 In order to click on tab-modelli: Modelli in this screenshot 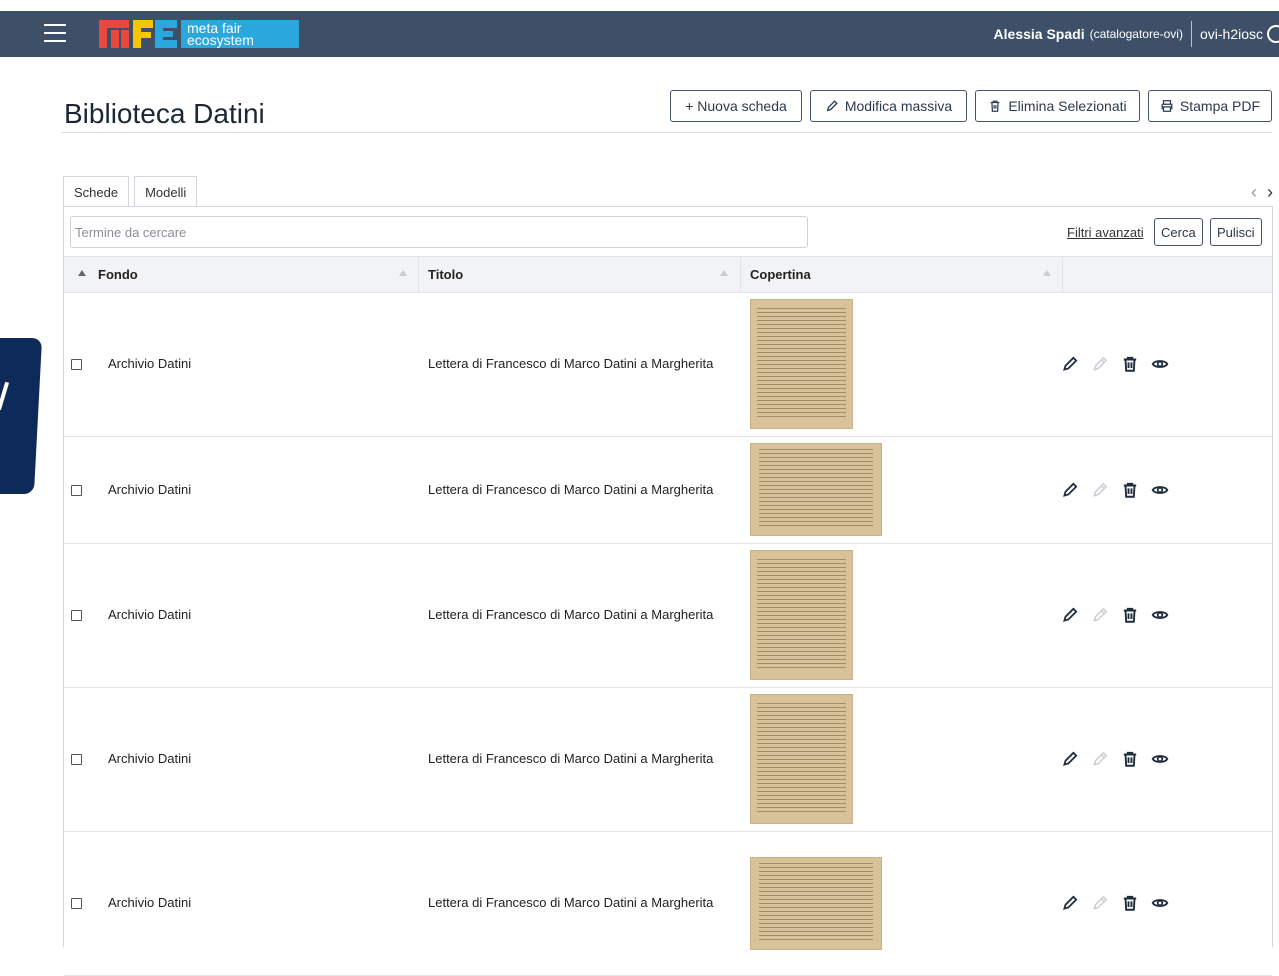, I will do `click(166, 191)`.